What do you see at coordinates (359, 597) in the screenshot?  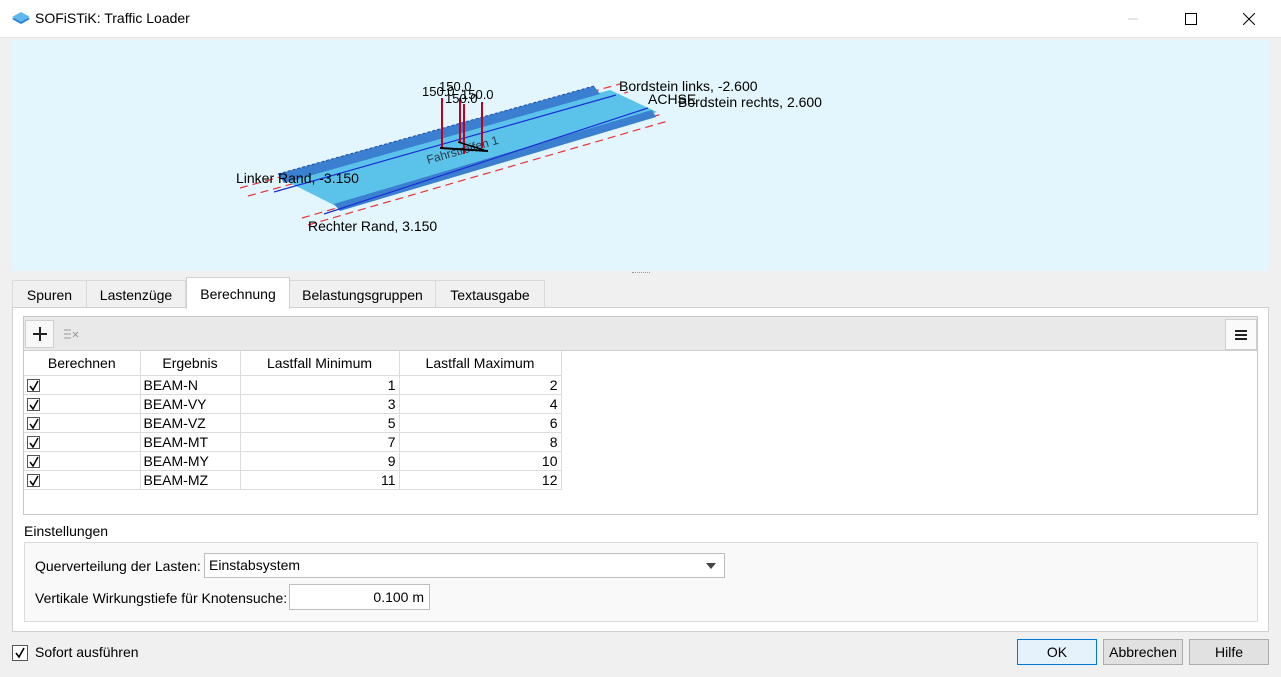 I see `depth-input: 0.100 m` at bounding box center [359, 597].